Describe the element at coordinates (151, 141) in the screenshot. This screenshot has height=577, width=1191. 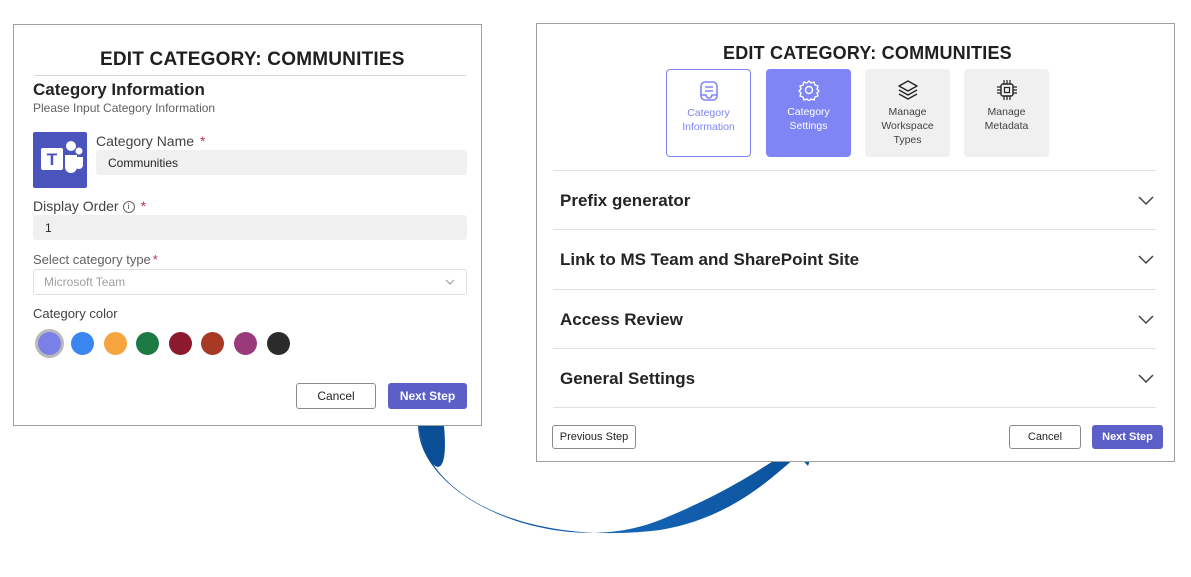
I see `category-name-label: Category Name *` at that location.